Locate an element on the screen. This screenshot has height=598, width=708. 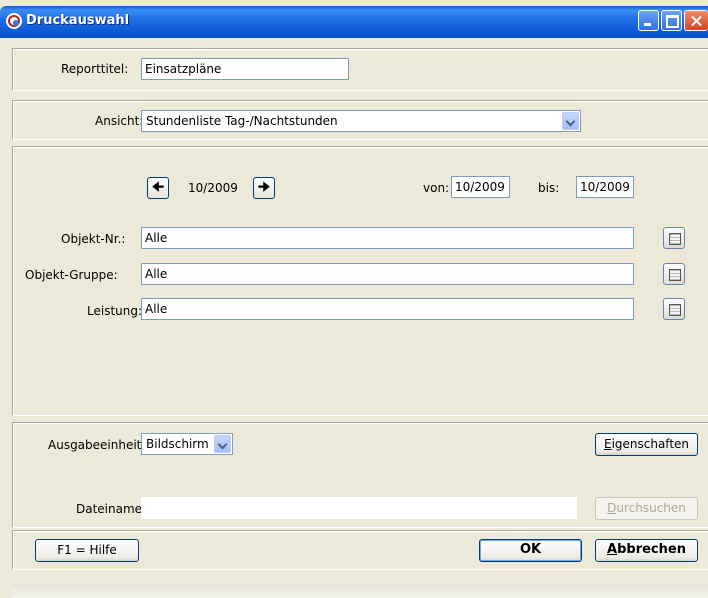
previous-period-button: 🠈 is located at coordinates (158, 188).